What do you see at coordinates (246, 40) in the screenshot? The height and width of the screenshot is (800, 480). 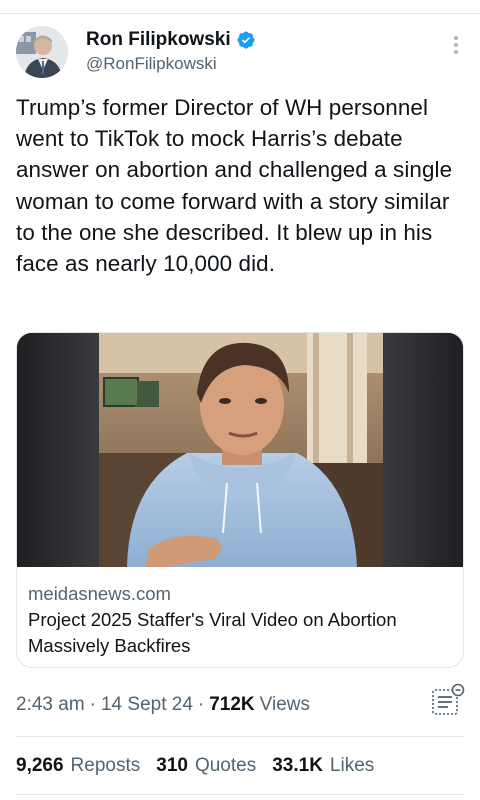 I see `verified-badge-icon` at bounding box center [246, 40].